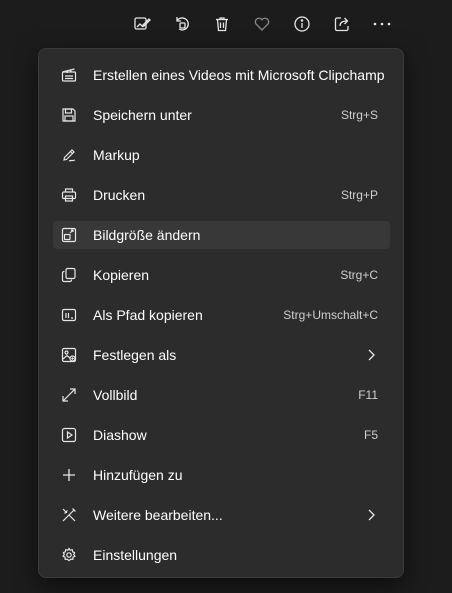 The height and width of the screenshot is (593, 452). I want to click on rotate-button, so click(182, 24).